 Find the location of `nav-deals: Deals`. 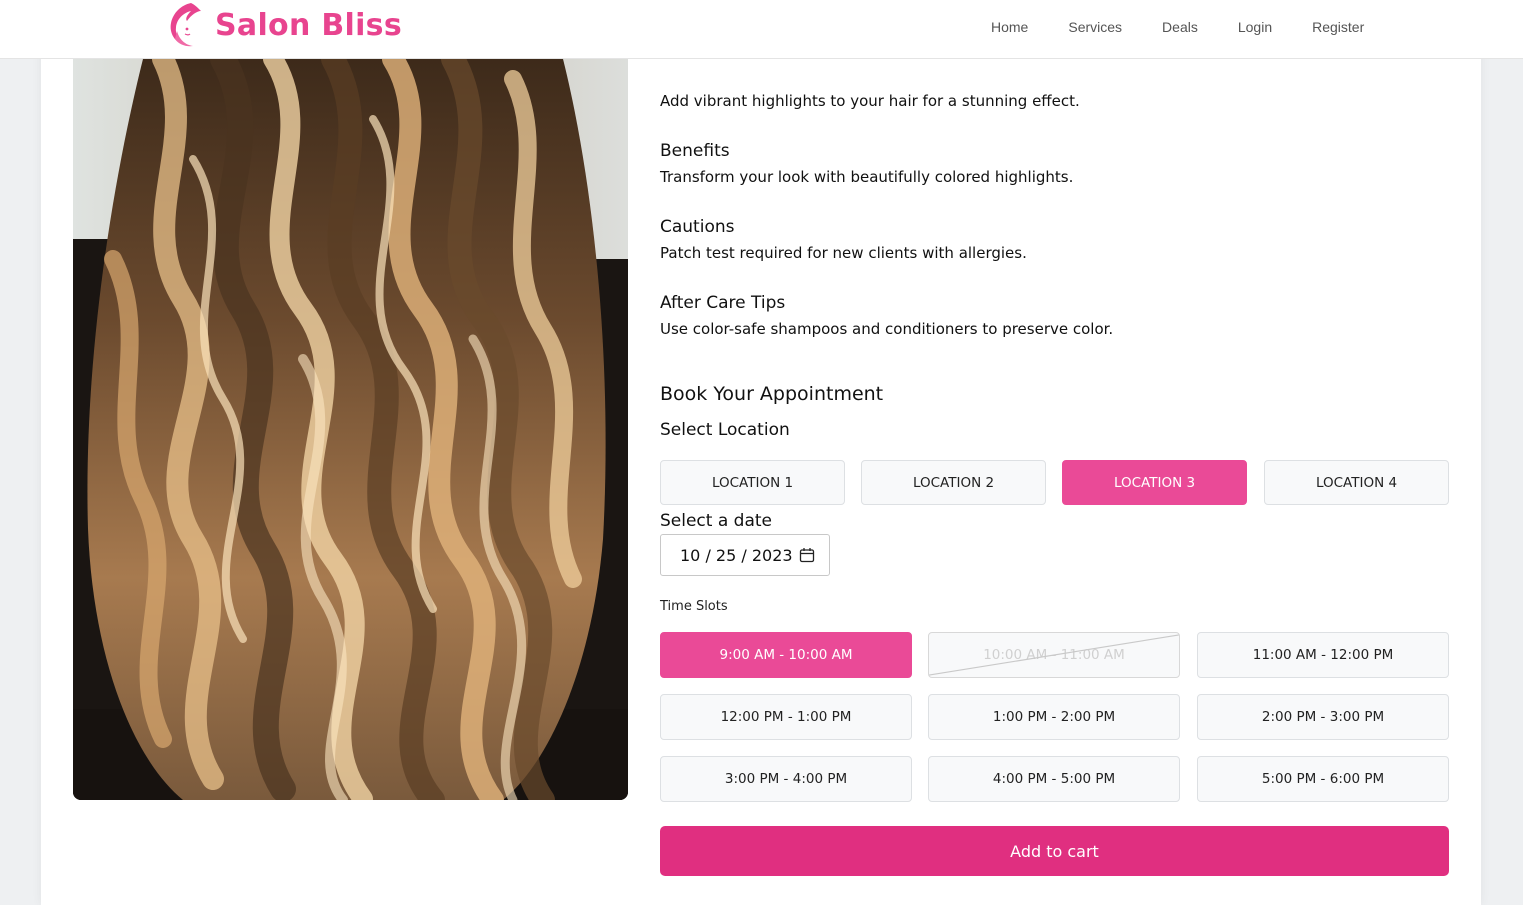

nav-deals: Deals is located at coordinates (1180, 27).